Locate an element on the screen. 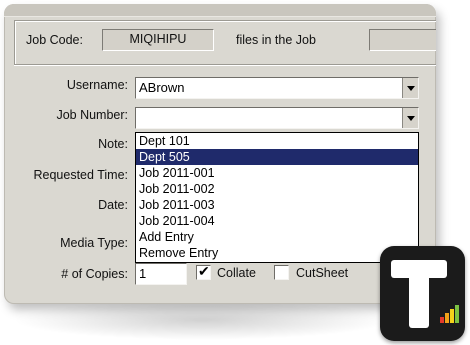 This screenshot has height=345, width=470. date-label: Date: is located at coordinates (113, 205).